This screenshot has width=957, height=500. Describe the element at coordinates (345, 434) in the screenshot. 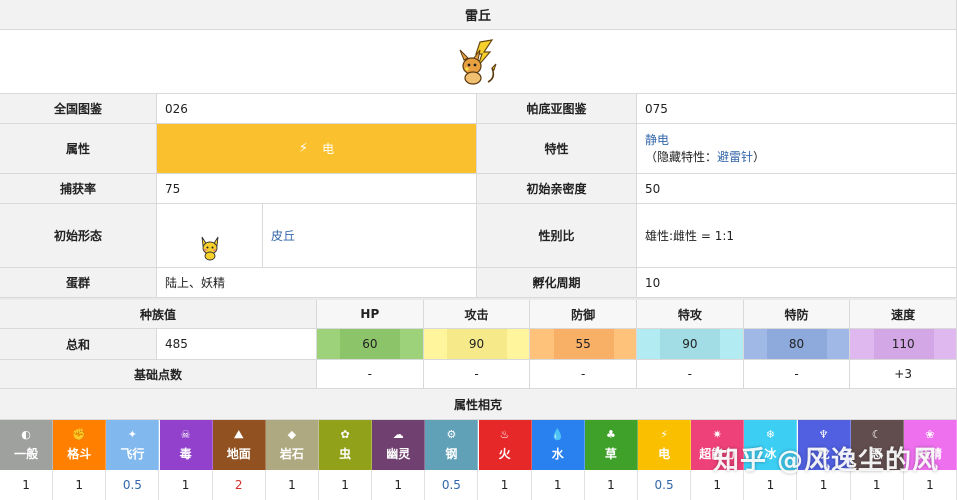

I see `type-icon: ✿` at that location.